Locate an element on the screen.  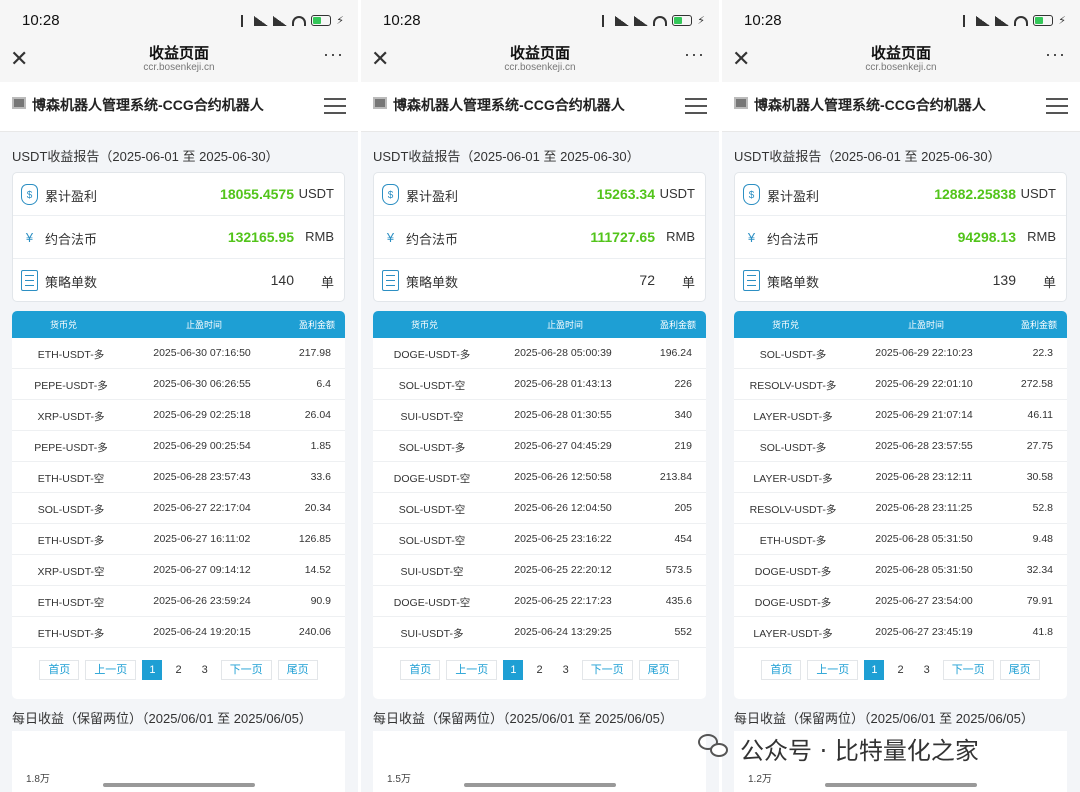
table-row: SOL-USDT-多 2025-06-29 22:10:23 22.3 is located at coordinates (900, 353).